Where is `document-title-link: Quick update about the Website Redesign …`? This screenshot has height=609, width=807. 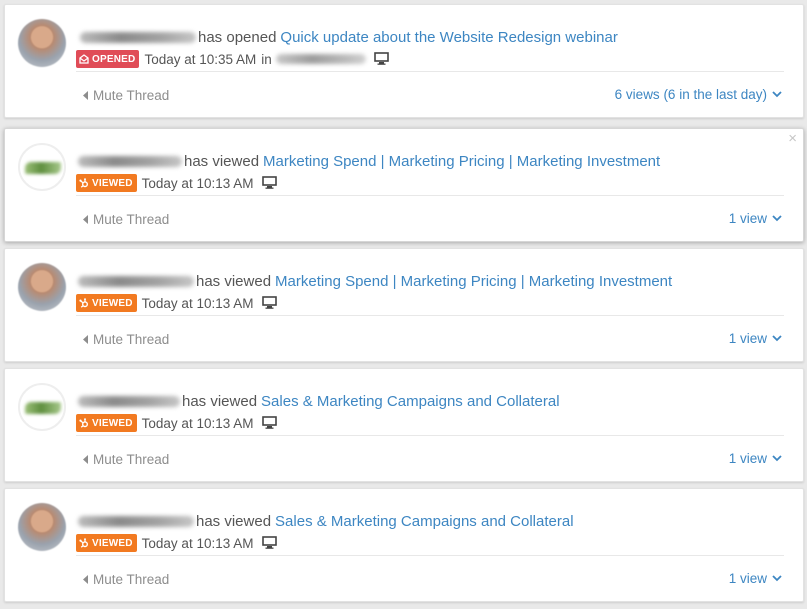 document-title-link: Quick update about the Website Redesign … is located at coordinates (448, 37).